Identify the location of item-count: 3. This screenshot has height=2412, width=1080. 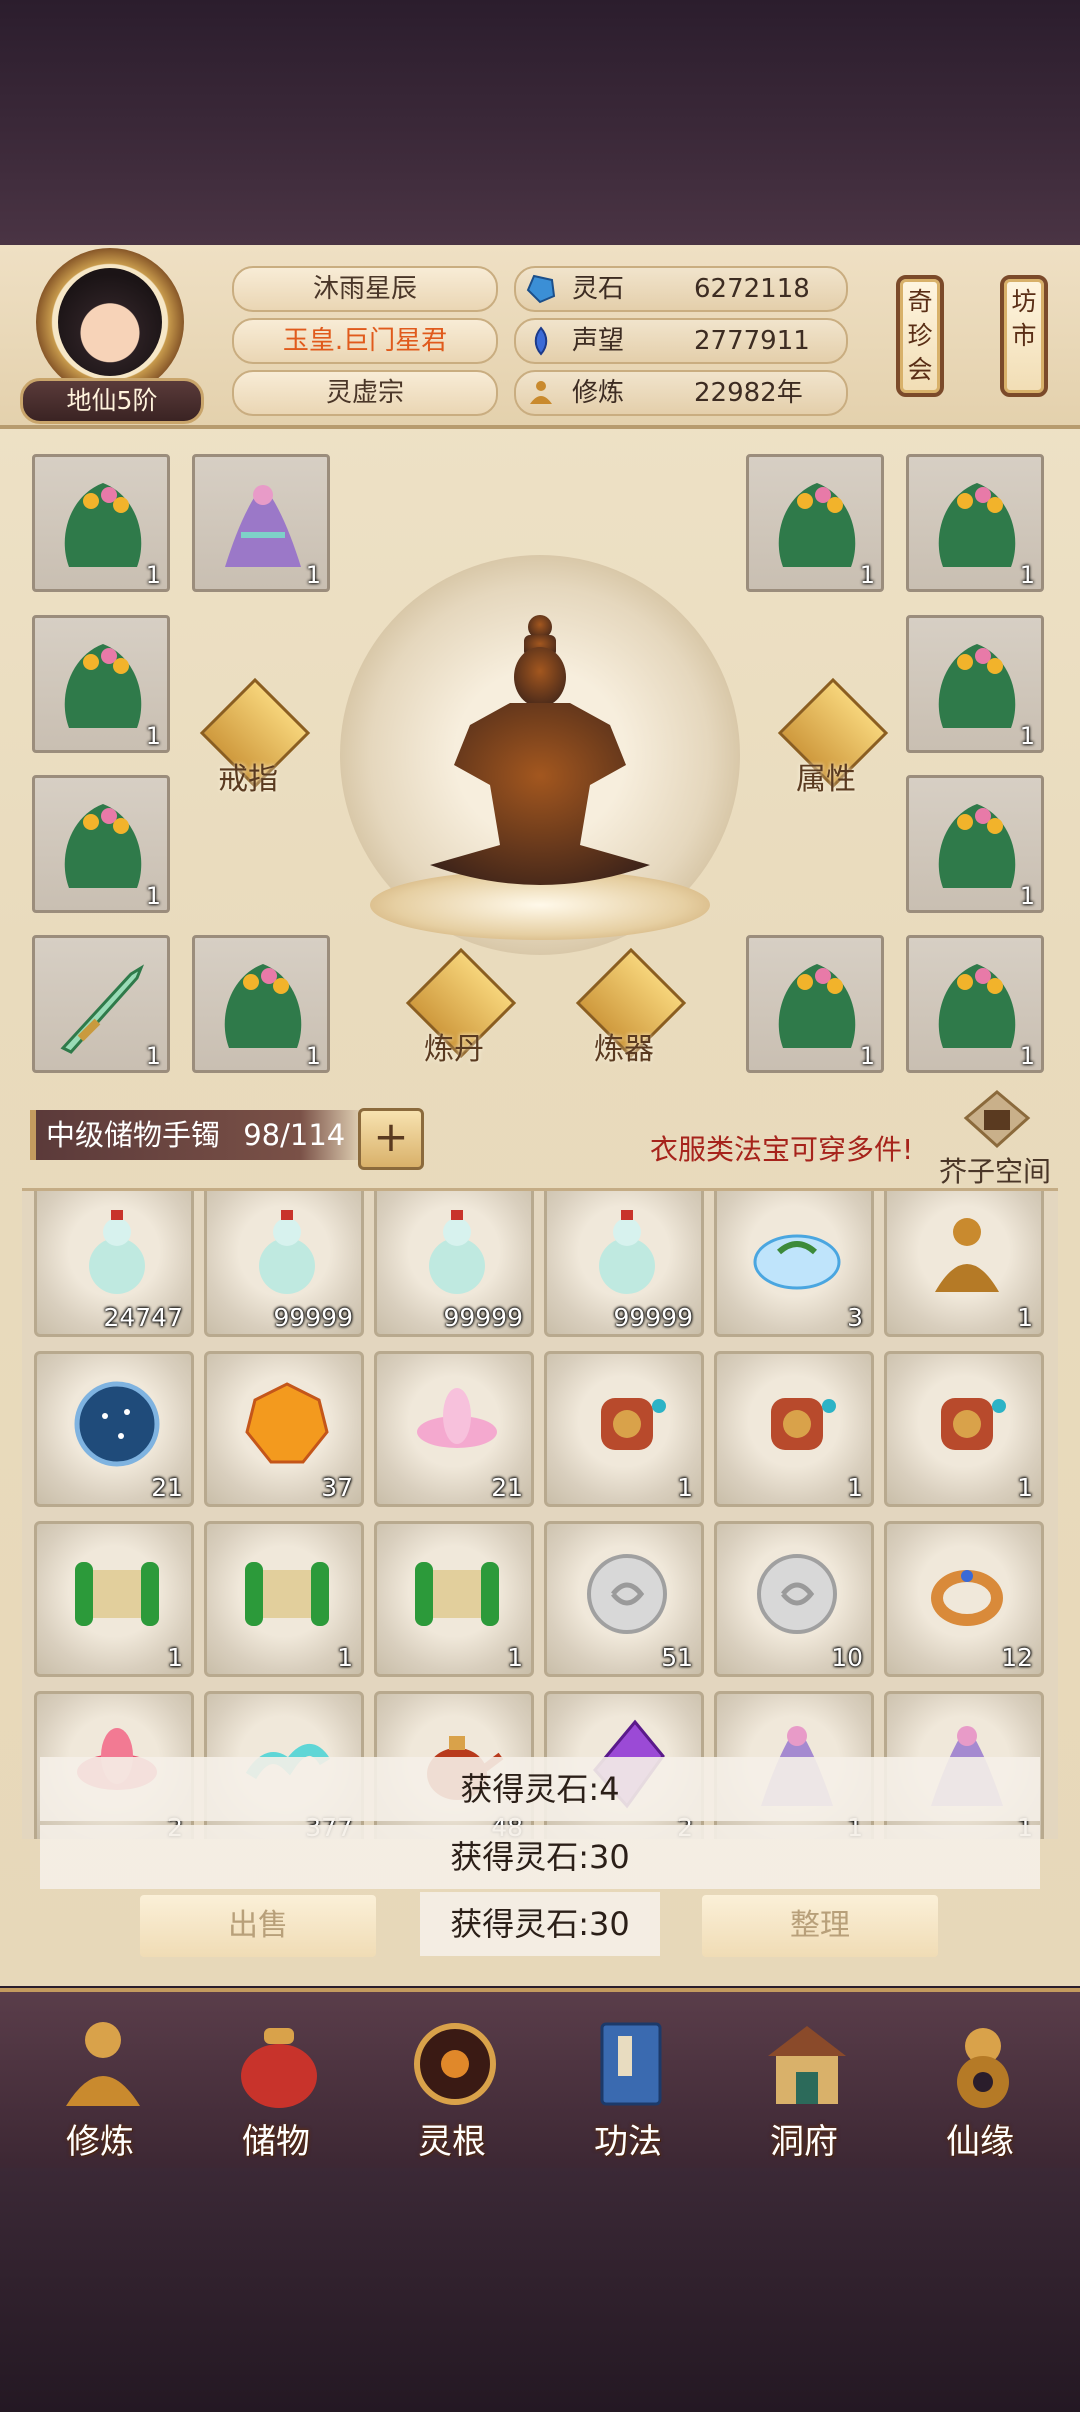
(855, 1317).